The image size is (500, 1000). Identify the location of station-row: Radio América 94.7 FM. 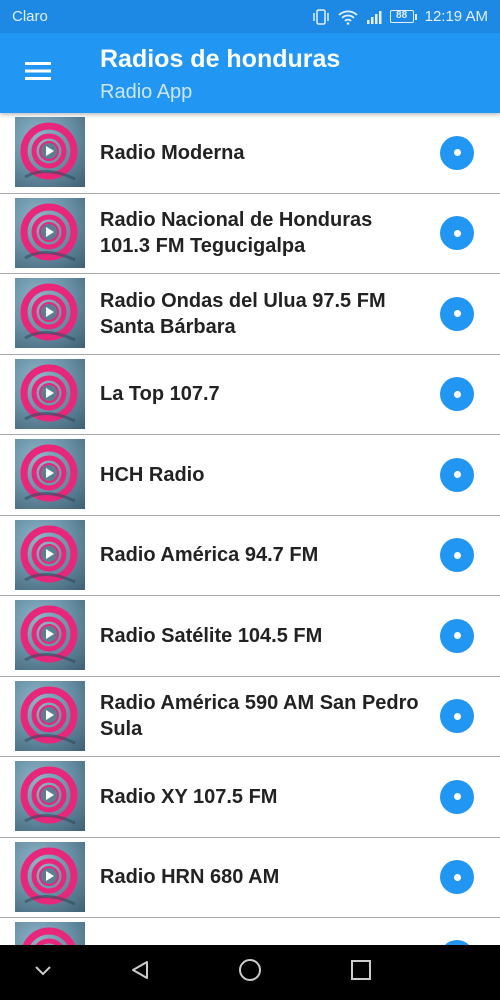
(250, 556).